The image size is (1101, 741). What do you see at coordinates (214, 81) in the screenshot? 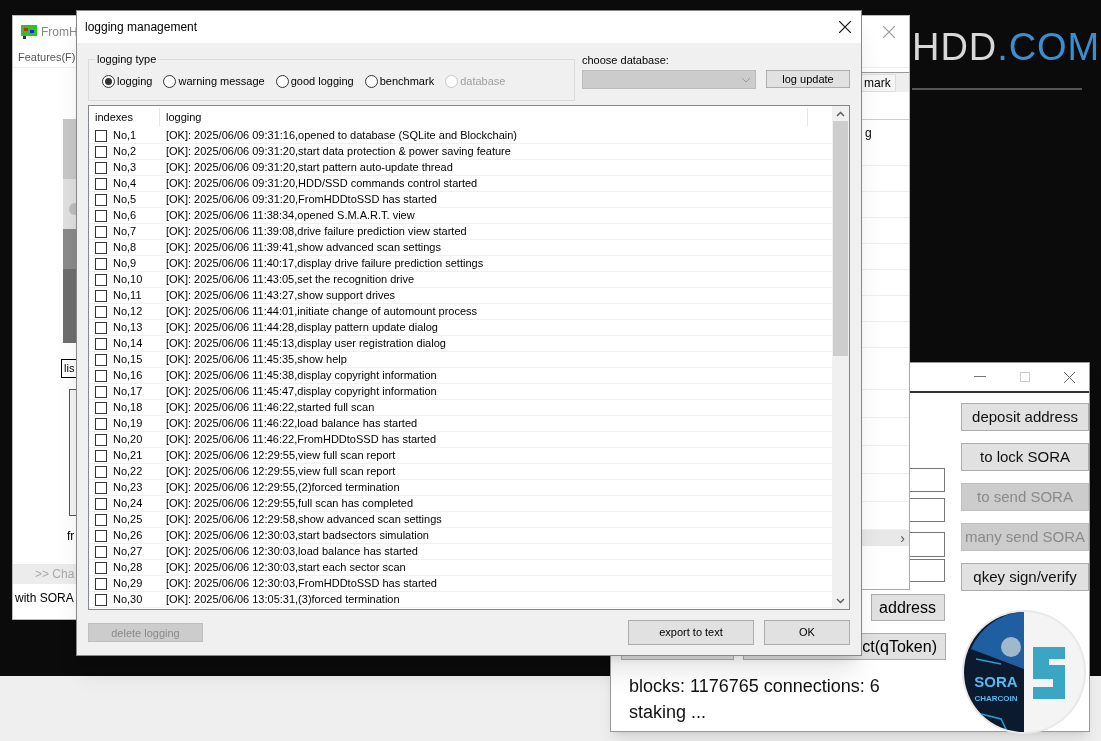
I see `radio-option: warning message` at bounding box center [214, 81].